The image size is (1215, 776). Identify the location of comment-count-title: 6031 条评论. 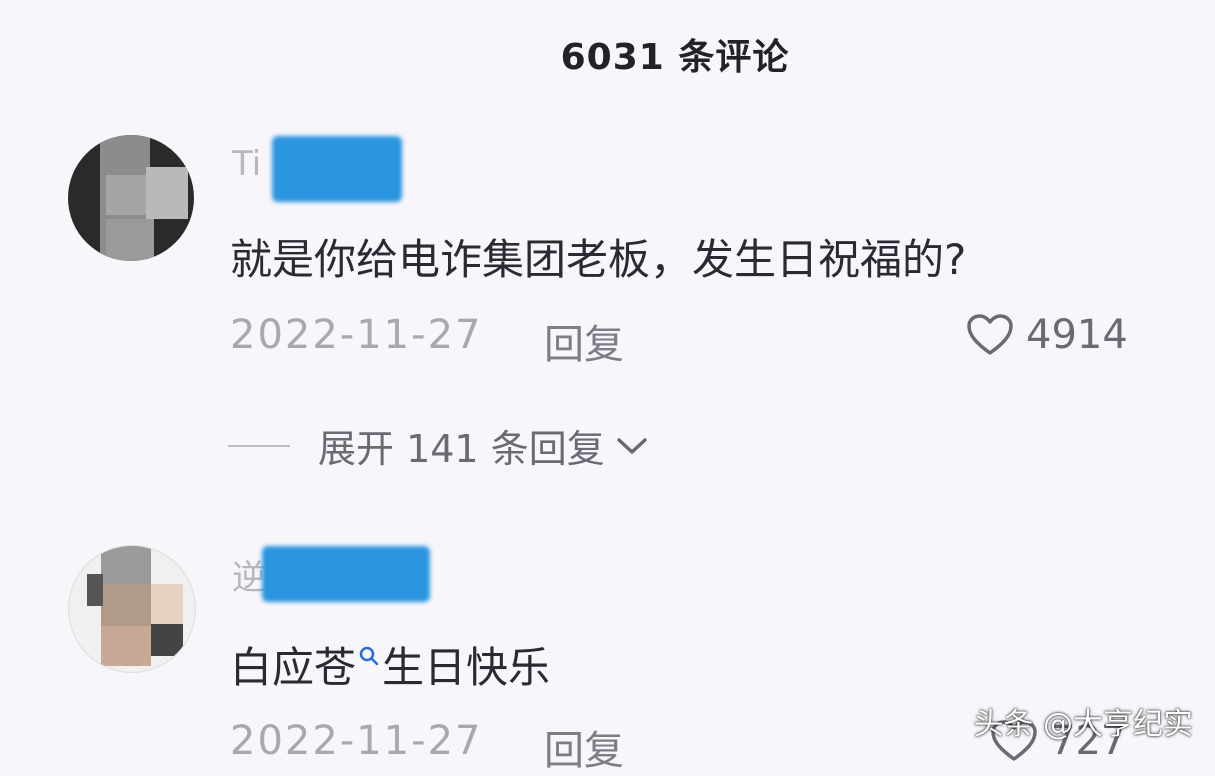
(675, 57).